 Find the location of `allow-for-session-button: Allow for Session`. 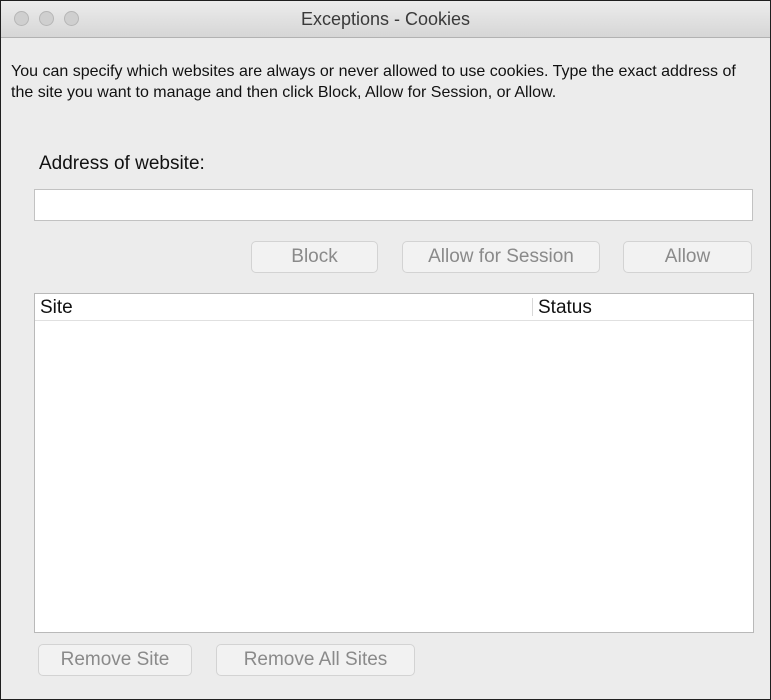

allow-for-session-button: Allow for Session is located at coordinates (501, 257).